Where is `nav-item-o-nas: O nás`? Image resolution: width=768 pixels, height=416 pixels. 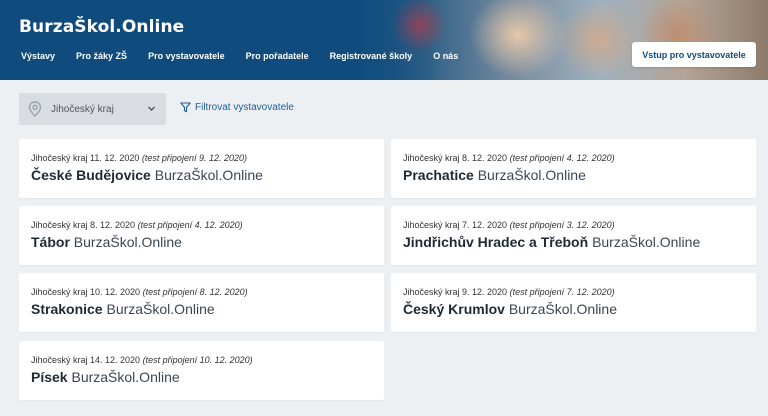 nav-item-o-nas: O nás is located at coordinates (445, 56).